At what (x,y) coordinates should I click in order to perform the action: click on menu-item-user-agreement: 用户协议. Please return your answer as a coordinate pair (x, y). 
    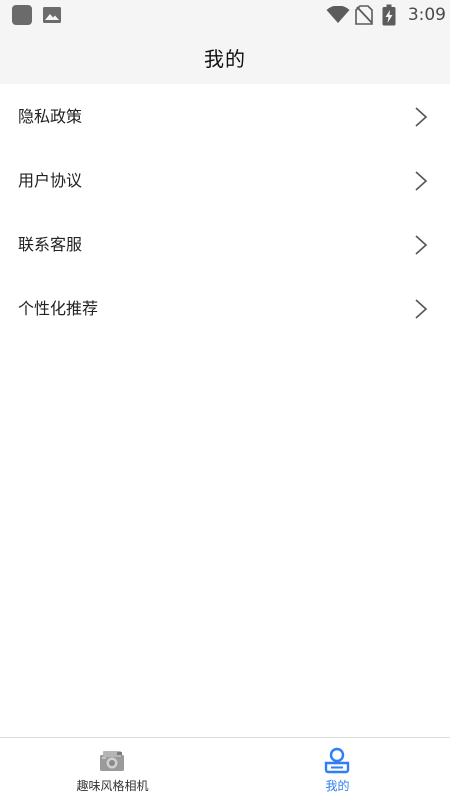
    Looking at the image, I should click on (225, 181).